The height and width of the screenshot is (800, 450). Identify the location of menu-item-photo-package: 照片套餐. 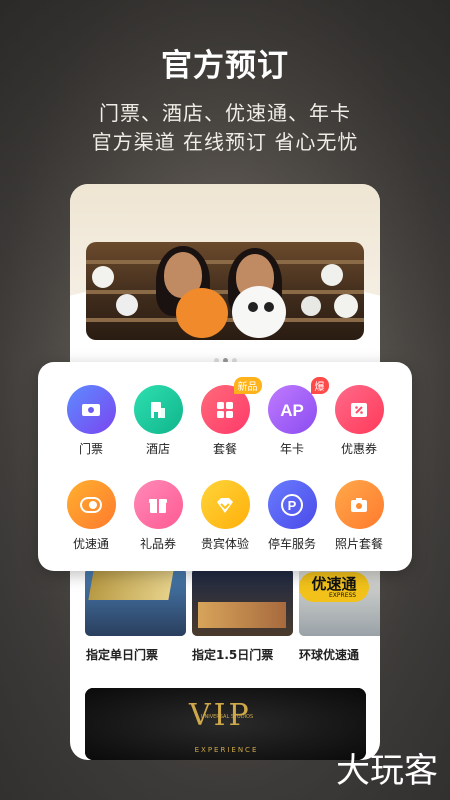
(359, 516).